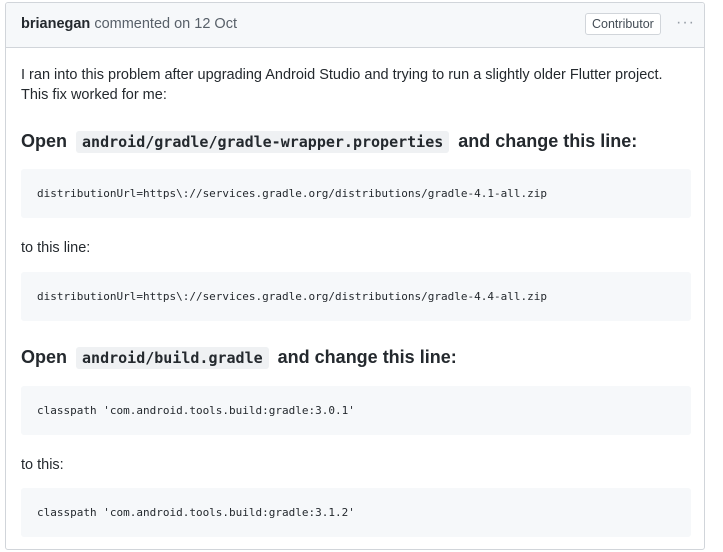 This screenshot has width=723, height=552. I want to click on author-link: brianegan, so click(55, 24).